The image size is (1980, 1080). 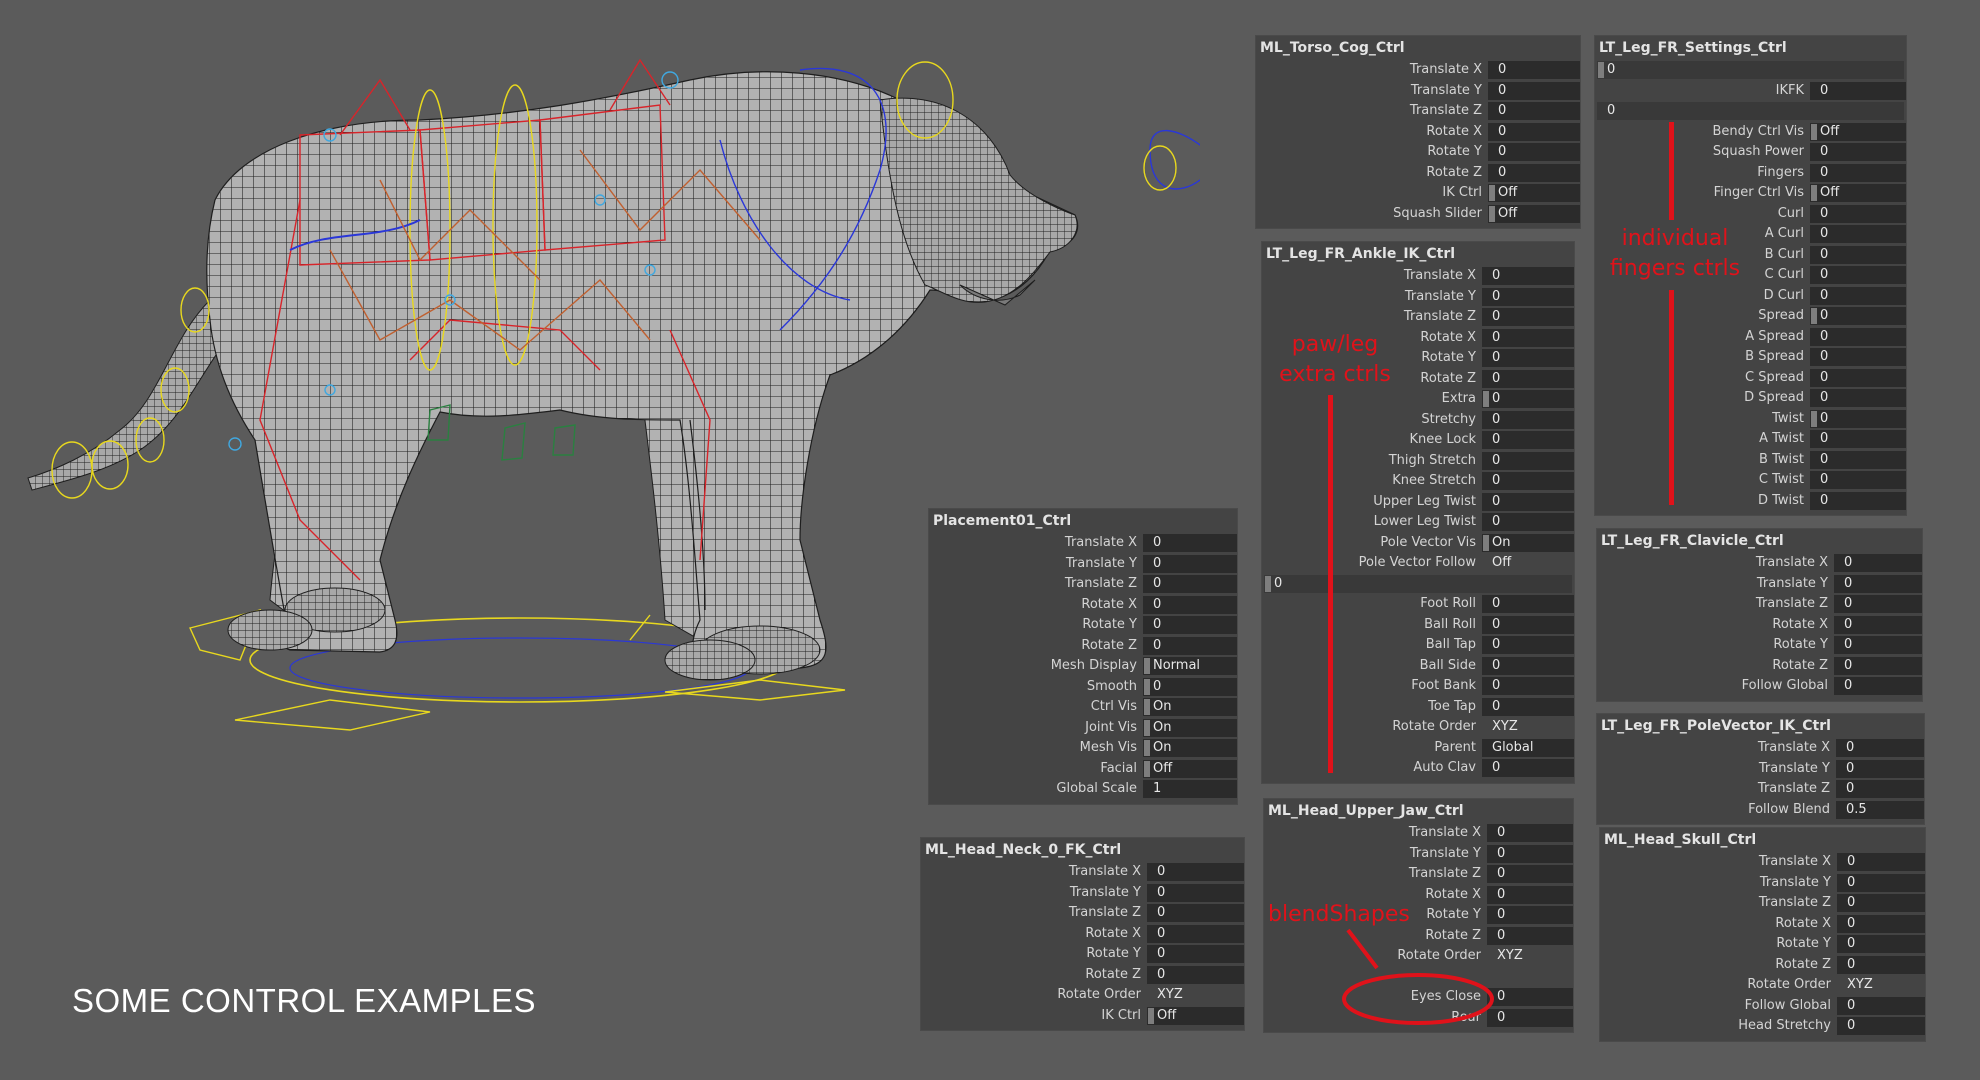 What do you see at coordinates (1190, 666) in the screenshot?
I see `attribute-value-field: Normal` at bounding box center [1190, 666].